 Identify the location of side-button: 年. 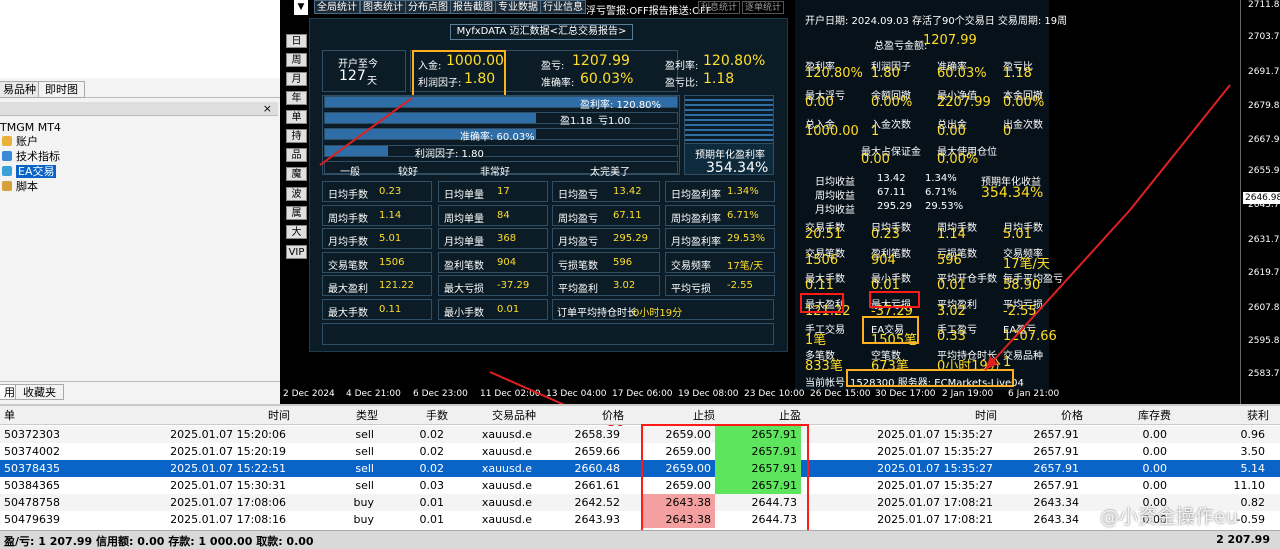
(296, 98).